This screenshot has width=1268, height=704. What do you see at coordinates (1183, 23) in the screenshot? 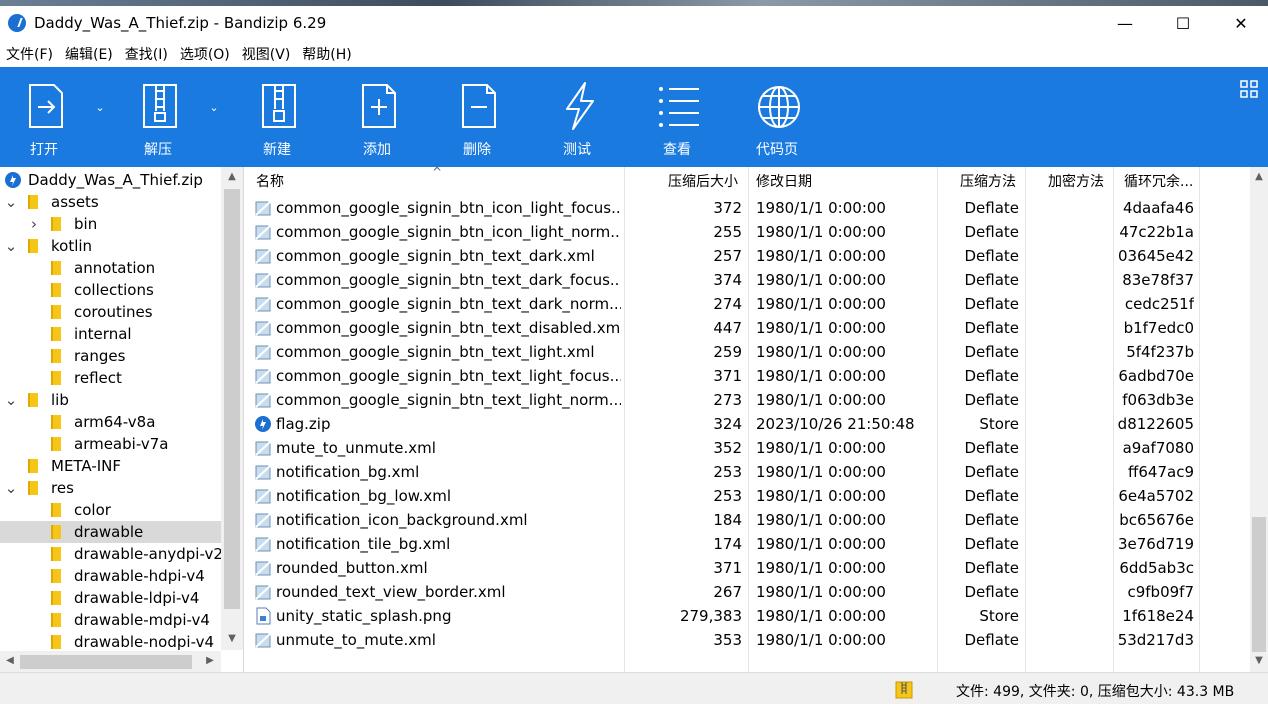
I see `maximize-button: ☐` at bounding box center [1183, 23].